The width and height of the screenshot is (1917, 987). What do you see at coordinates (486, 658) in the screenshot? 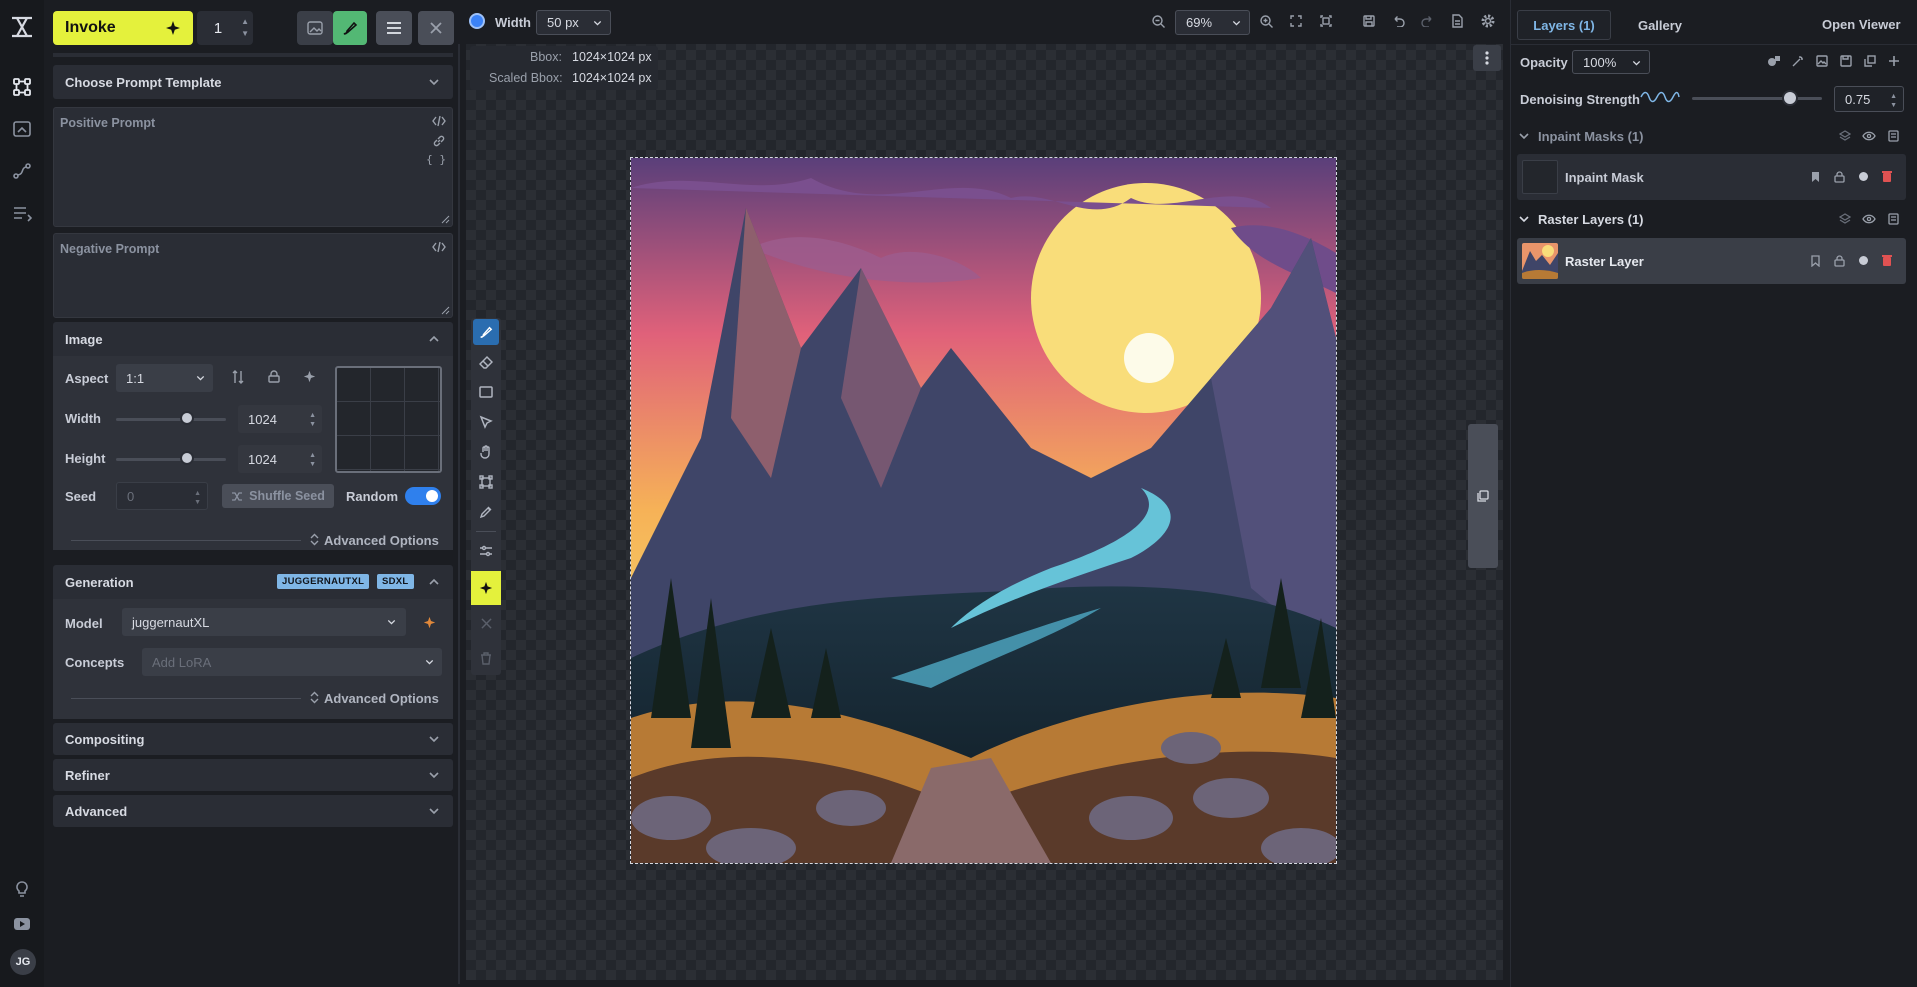
I see `delete-tool` at bounding box center [486, 658].